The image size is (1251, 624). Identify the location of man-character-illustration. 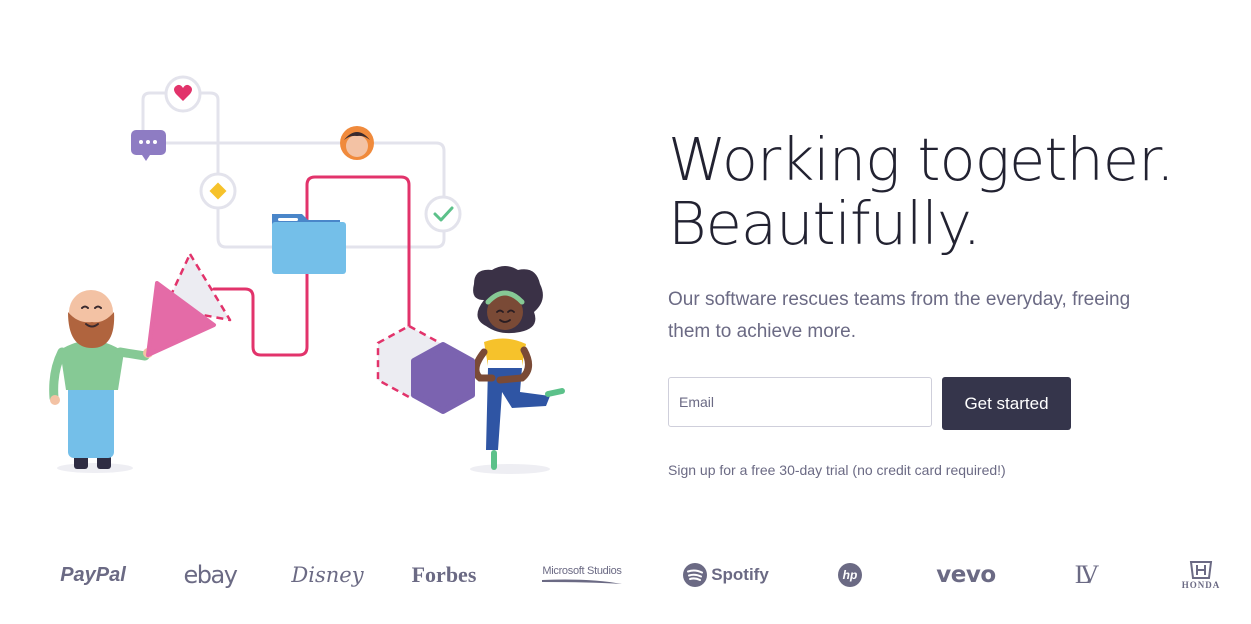
(101, 381).